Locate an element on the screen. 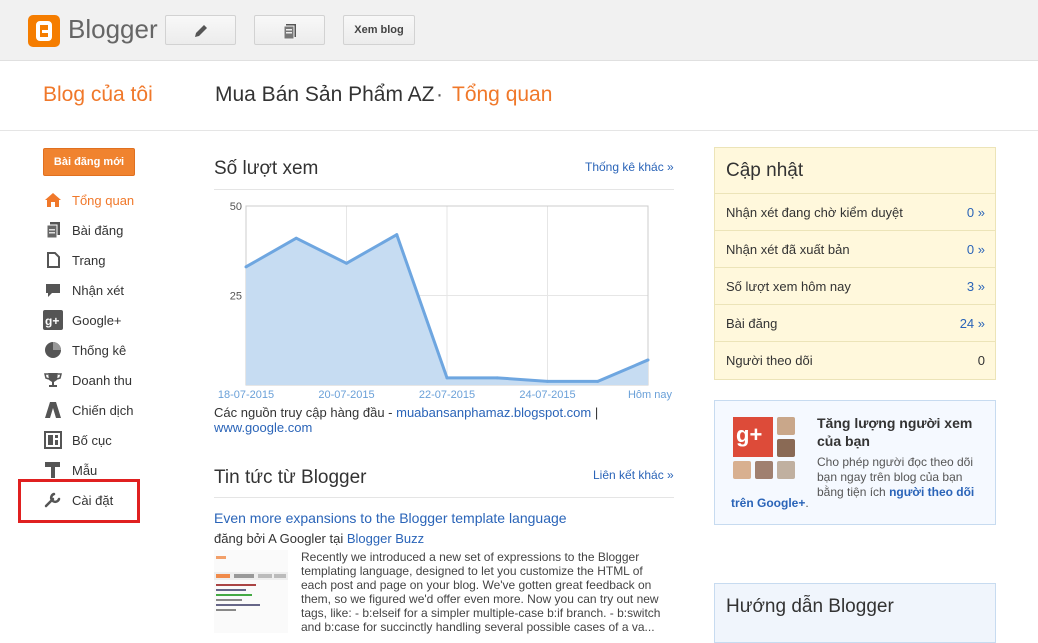 This screenshot has height=643, width=1038. traffic-source-blog-link: muabansanphamaz.blogspot.com is located at coordinates (493, 412).